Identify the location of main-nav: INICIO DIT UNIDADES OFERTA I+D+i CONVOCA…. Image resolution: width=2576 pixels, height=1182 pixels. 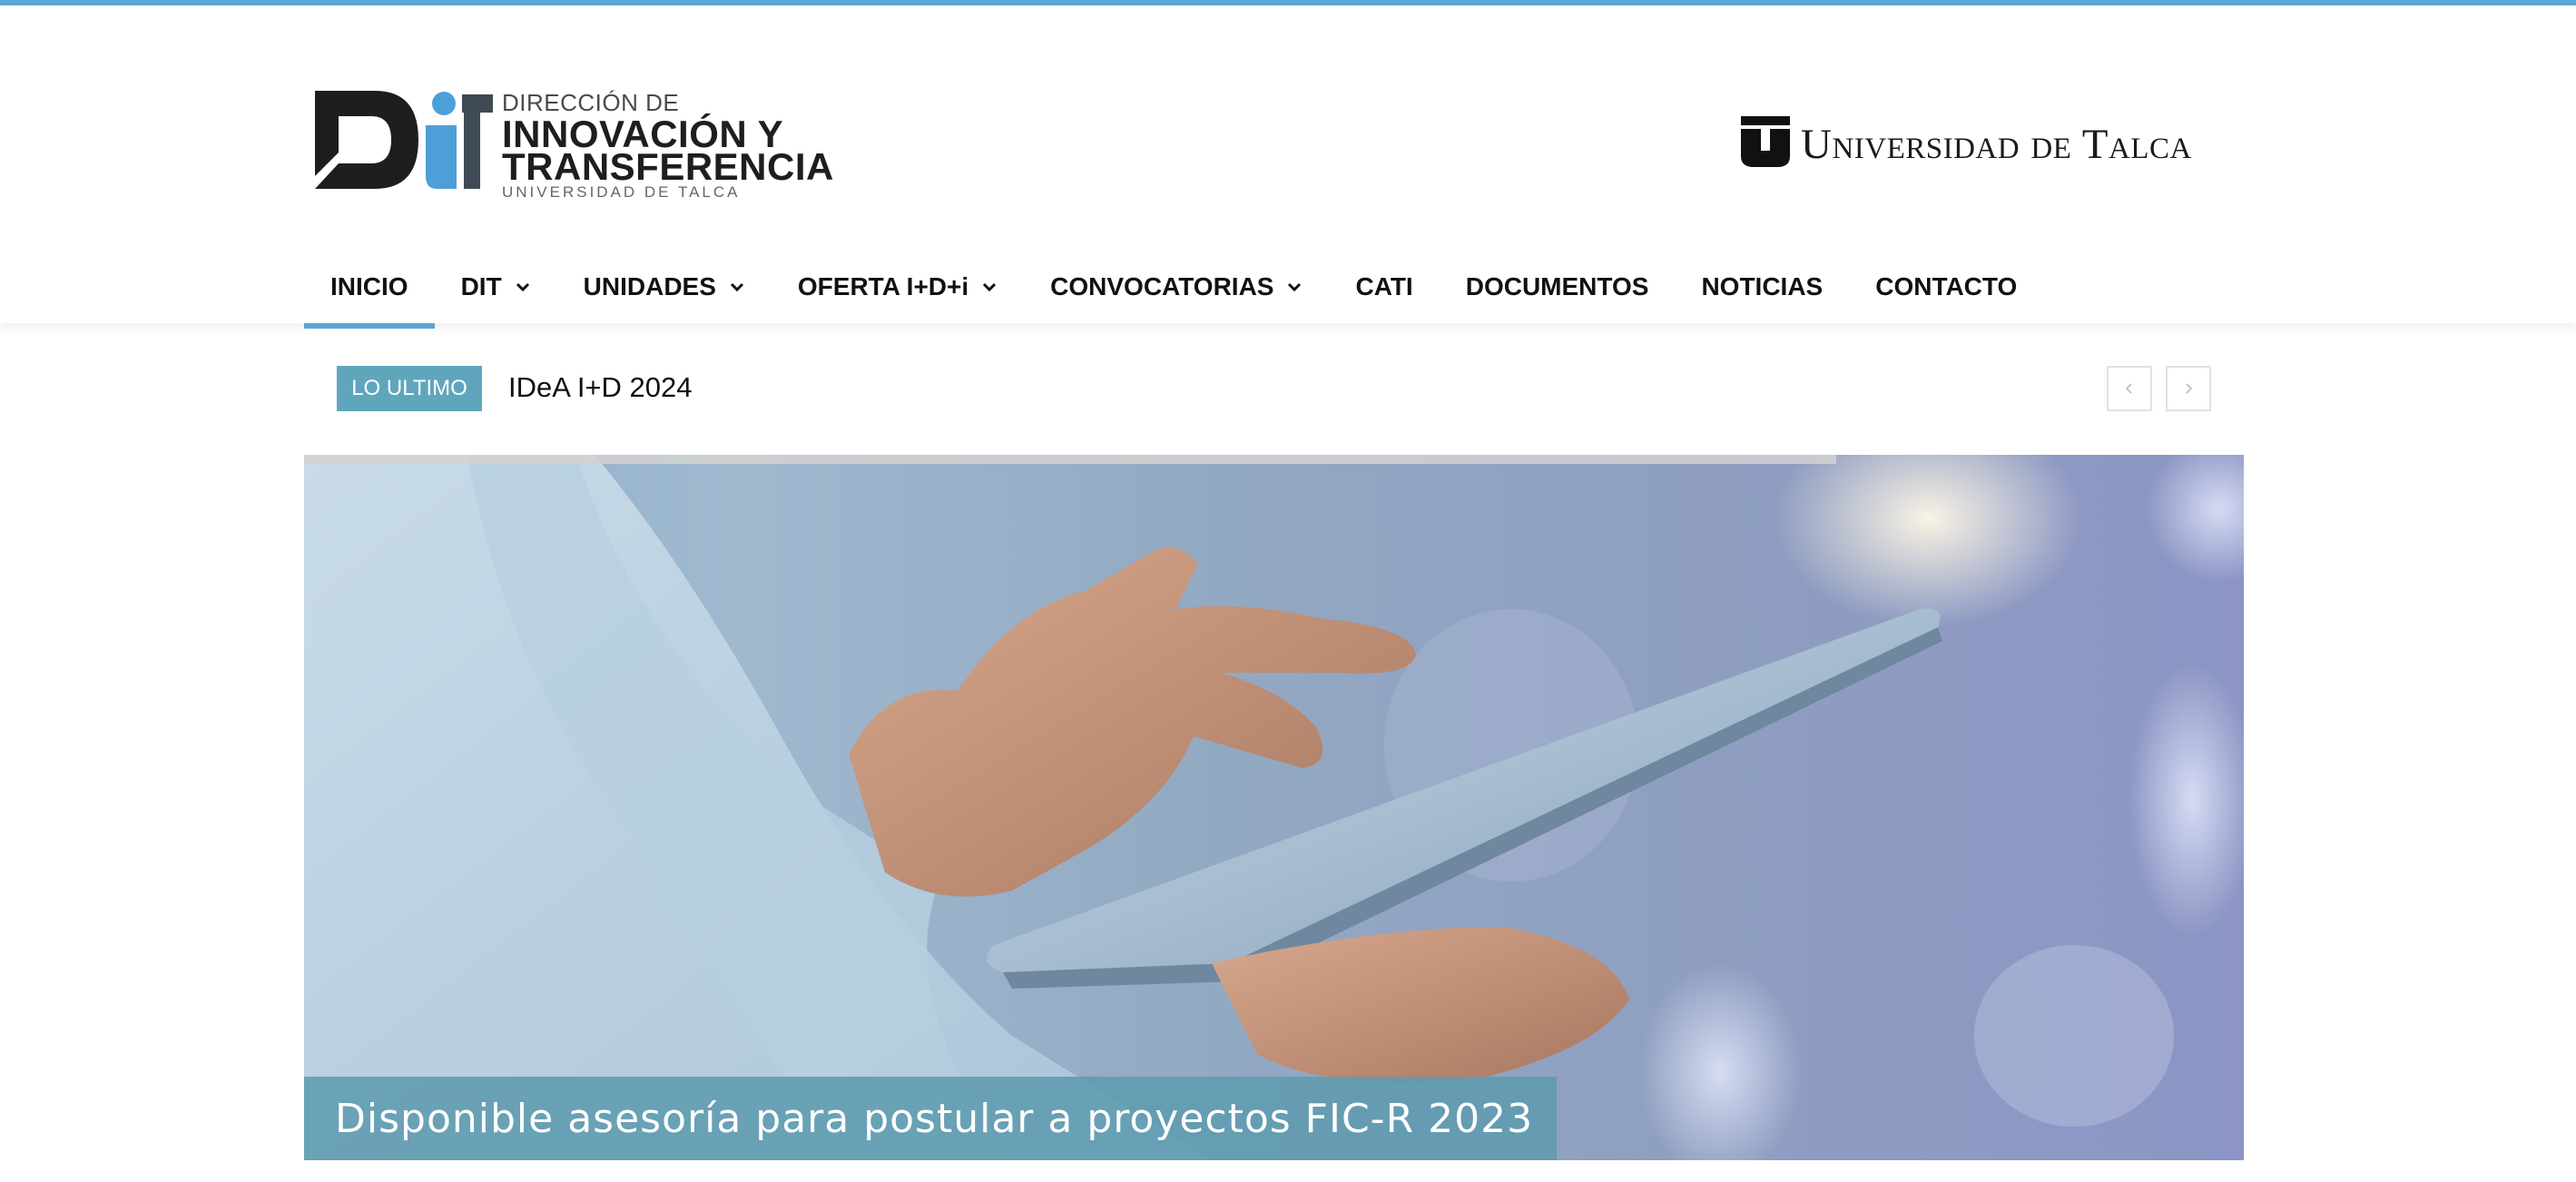
(1173, 290).